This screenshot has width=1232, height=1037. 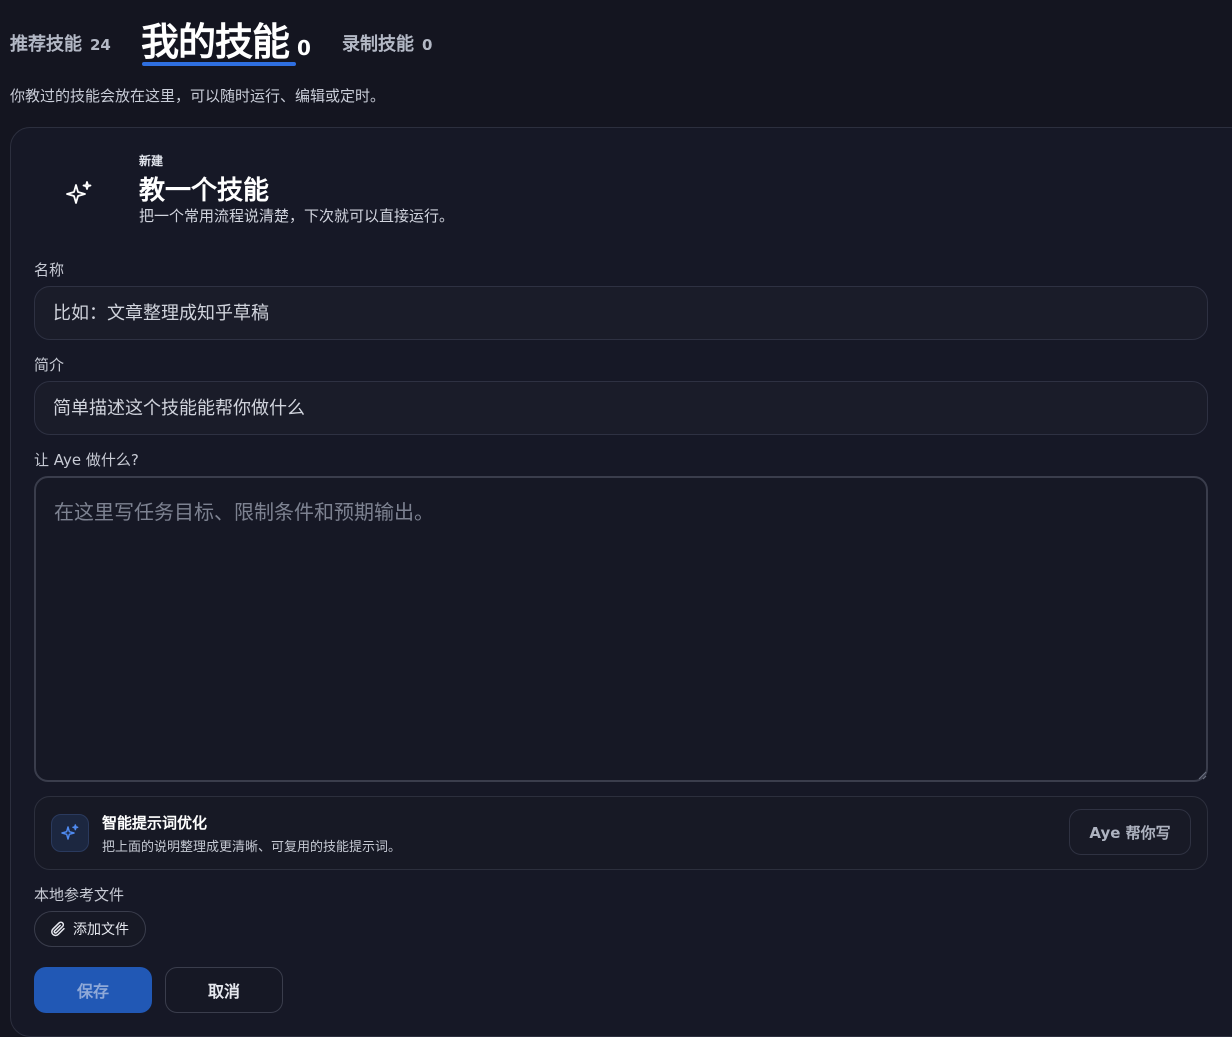 I want to click on tab-label: 我的技能, so click(x=215, y=42).